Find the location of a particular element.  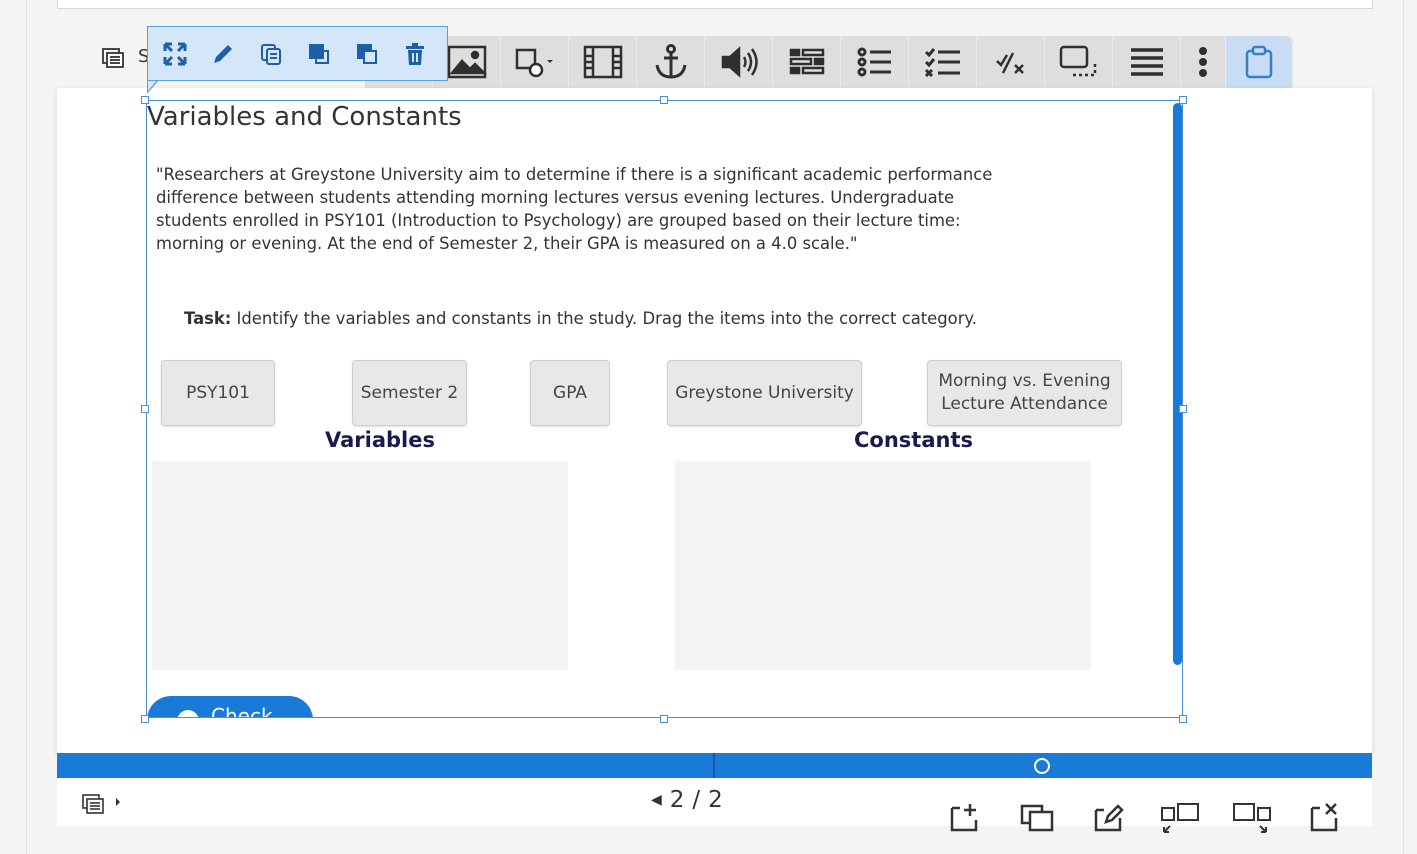

shape-icon is located at coordinates (534, 63).